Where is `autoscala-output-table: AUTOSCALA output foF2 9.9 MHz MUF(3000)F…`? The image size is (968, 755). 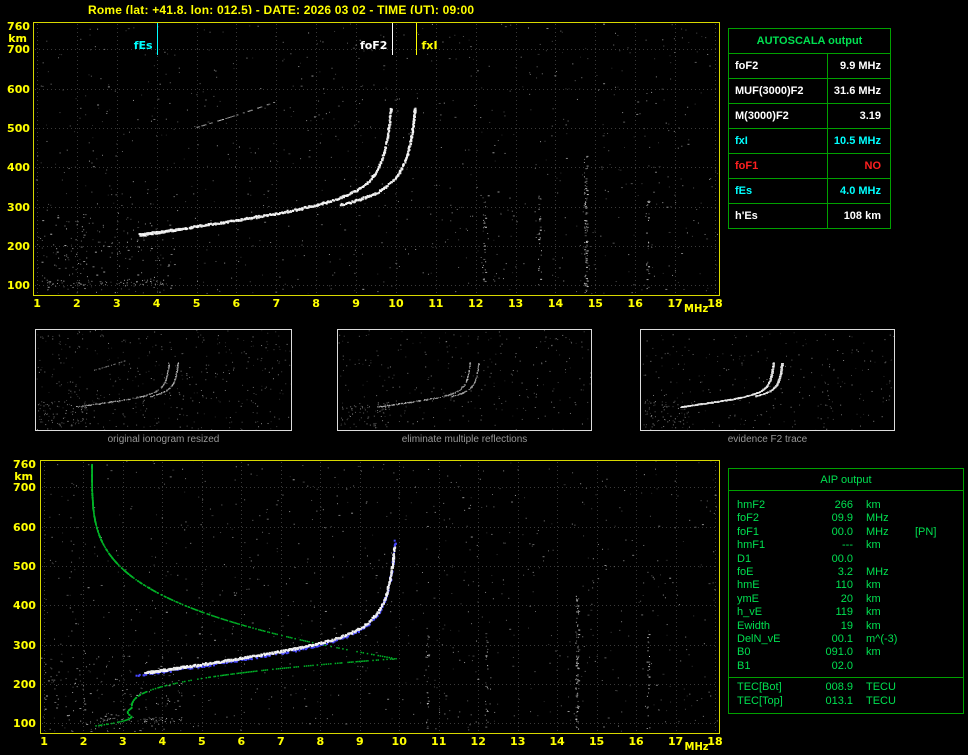 autoscala-output-table: AUTOSCALA output foF2 9.9 MHz MUF(3000)F… is located at coordinates (809, 128).